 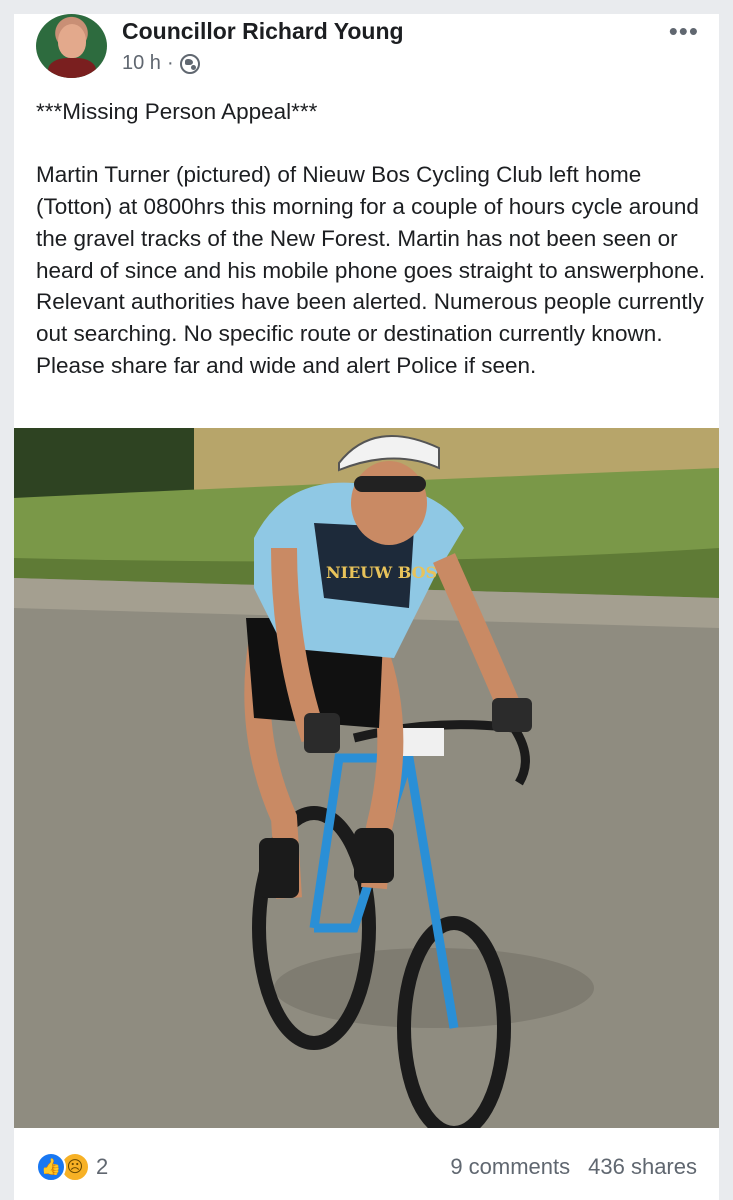 What do you see at coordinates (72, 68) in the screenshot?
I see `avatar-shirt` at bounding box center [72, 68].